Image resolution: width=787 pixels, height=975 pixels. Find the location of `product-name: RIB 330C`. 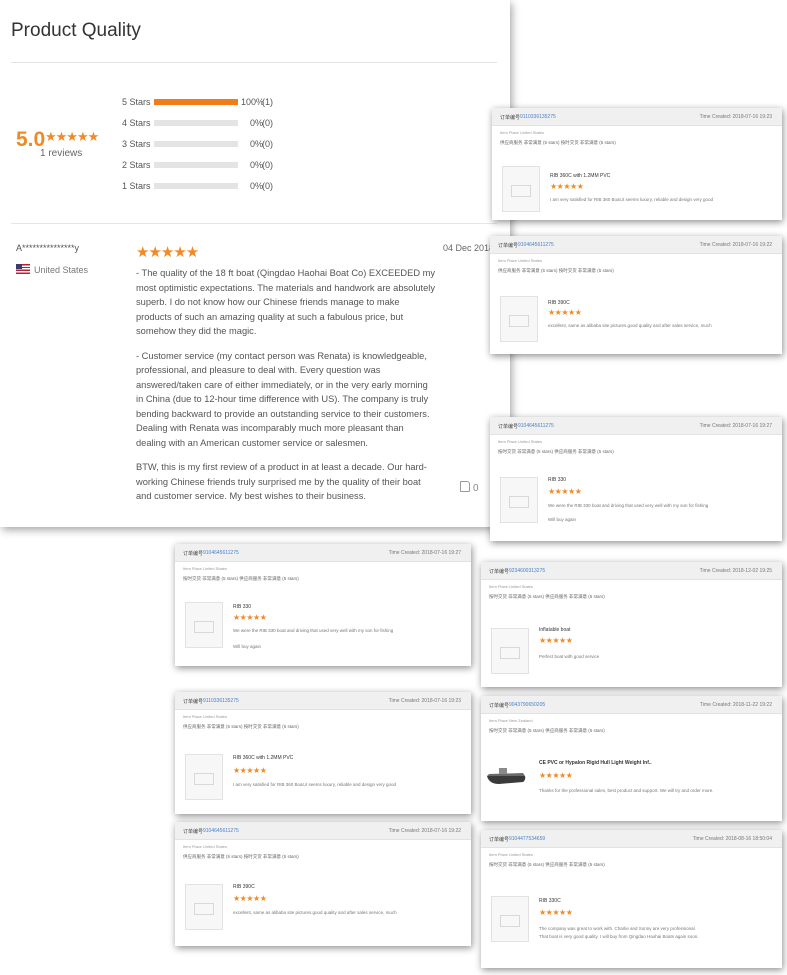

product-name: RIB 330C is located at coordinates (550, 901).